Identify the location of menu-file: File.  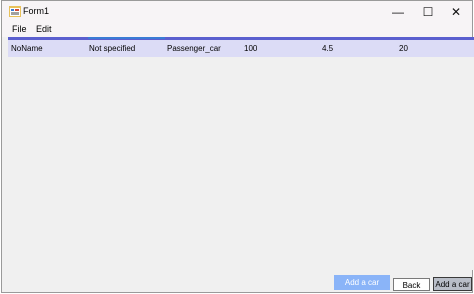
(19, 29).